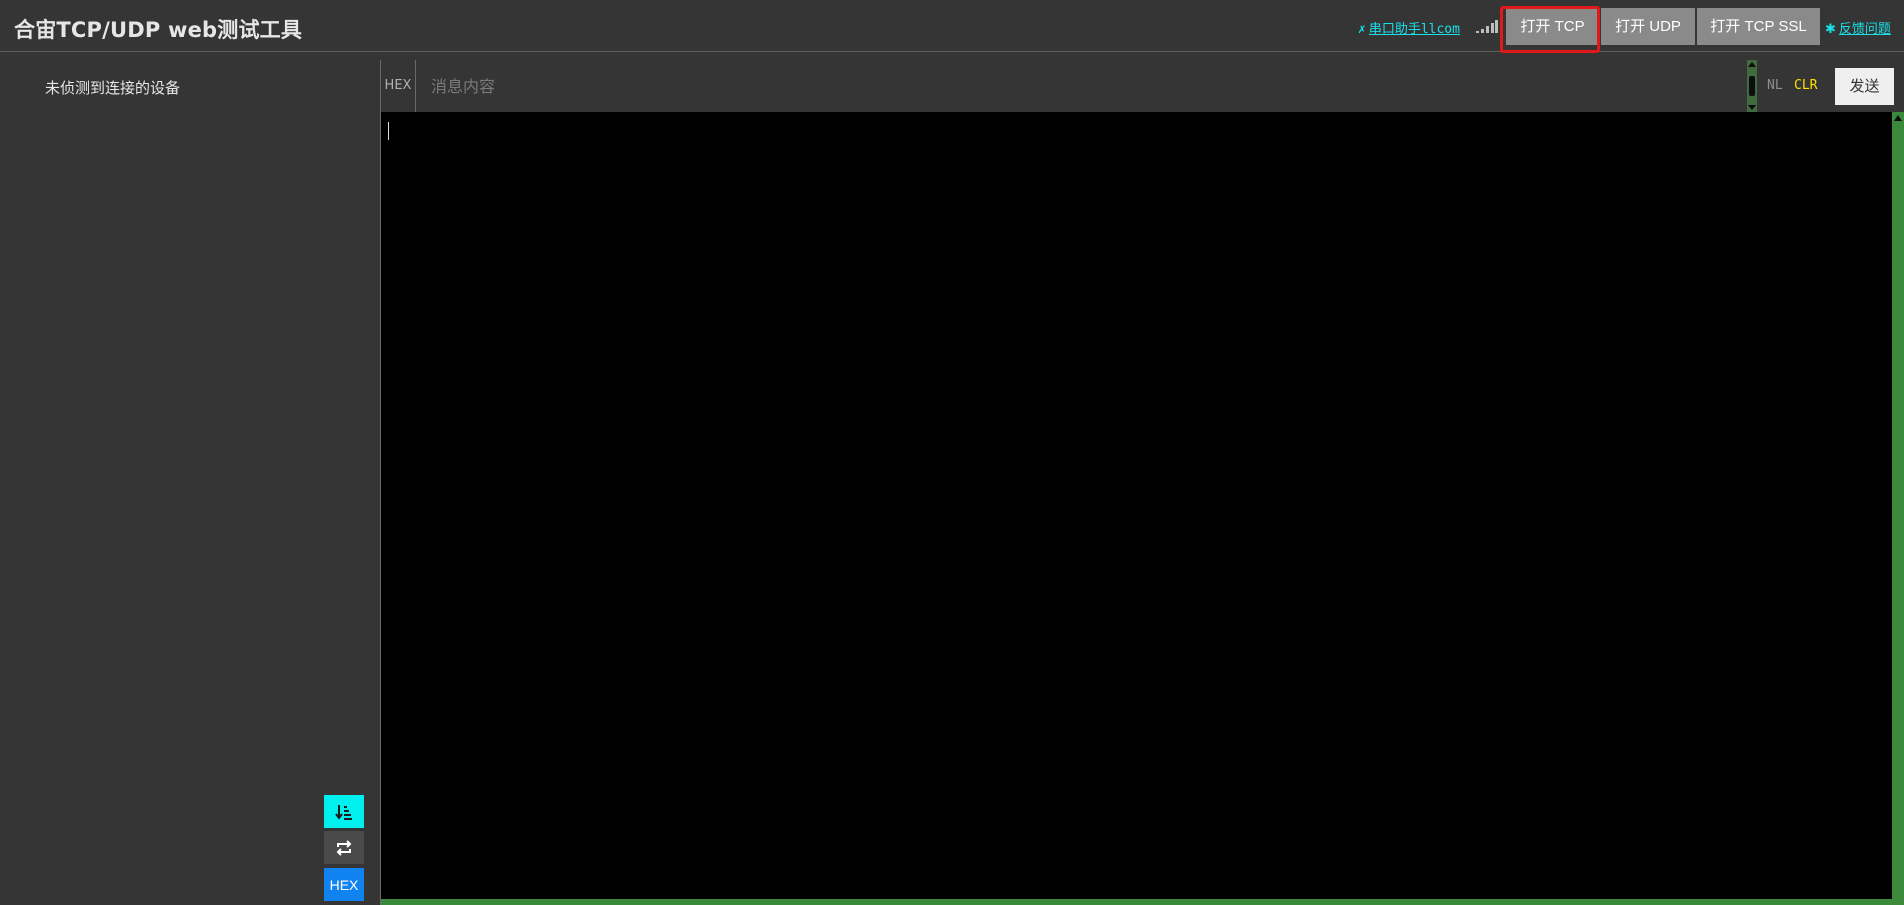  What do you see at coordinates (113, 88) in the screenshot?
I see `device-status-text: 未侦测到连接的设备` at bounding box center [113, 88].